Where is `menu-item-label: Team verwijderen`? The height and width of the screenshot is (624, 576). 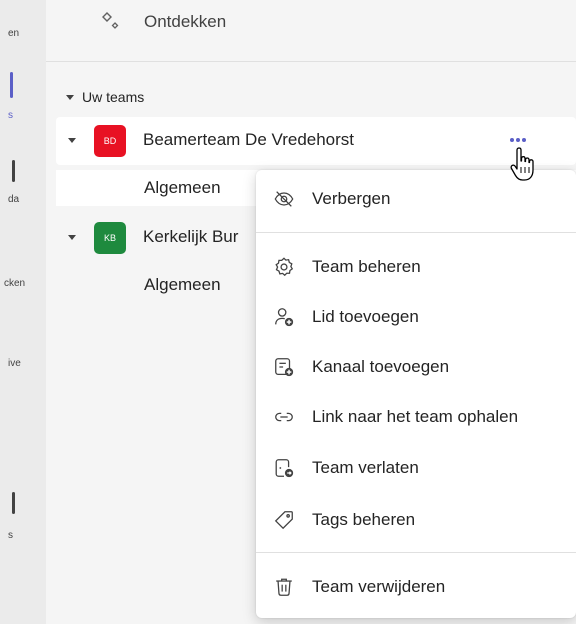
menu-item-label: Team verwijderen is located at coordinates (379, 586).